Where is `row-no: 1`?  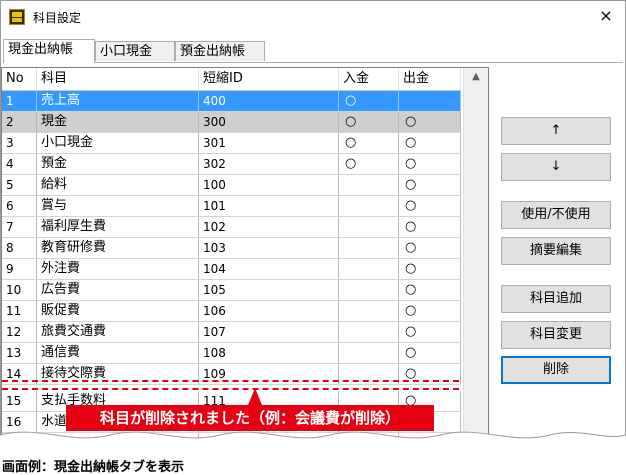 row-no: 1 is located at coordinates (19, 101).